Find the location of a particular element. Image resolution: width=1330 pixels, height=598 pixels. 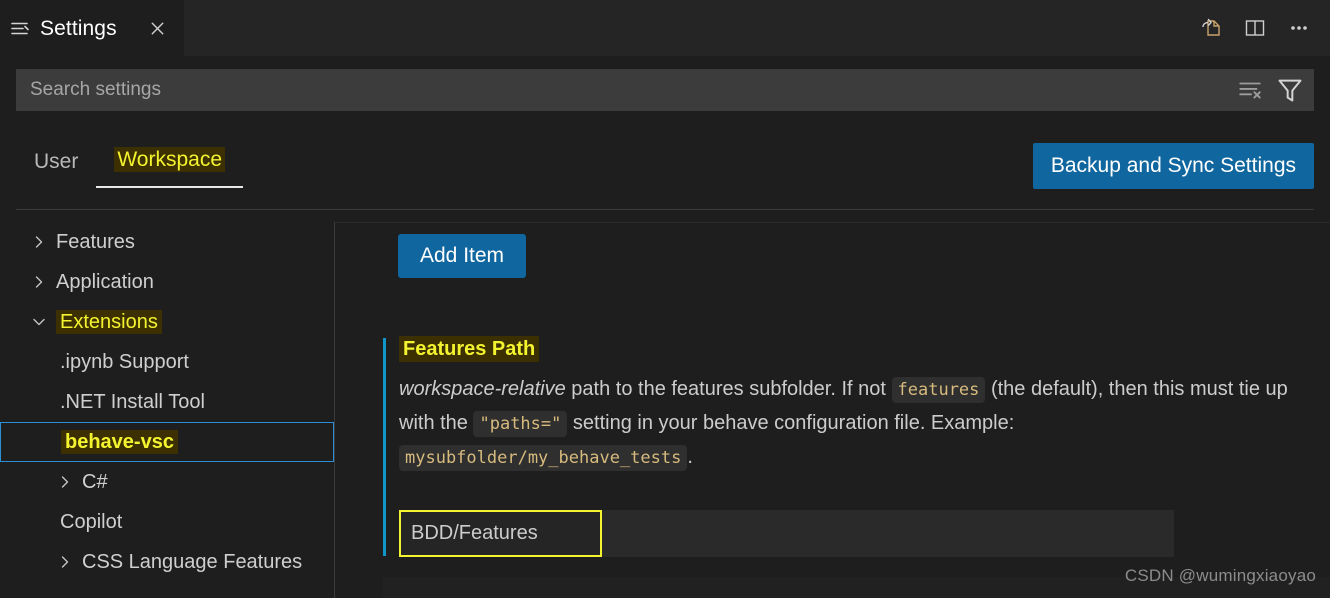

tree-item-label: Copilot is located at coordinates (91, 521).